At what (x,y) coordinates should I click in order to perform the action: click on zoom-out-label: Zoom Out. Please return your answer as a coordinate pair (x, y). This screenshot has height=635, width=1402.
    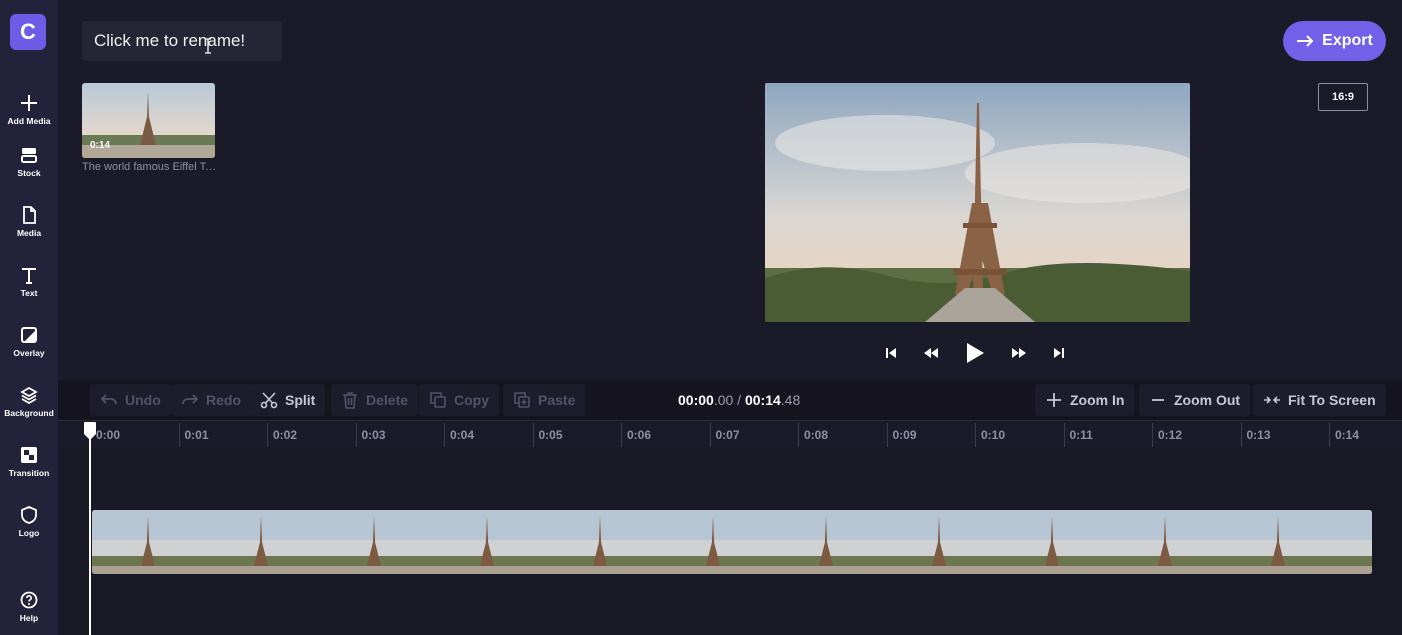
    Looking at the image, I should click on (1207, 400).